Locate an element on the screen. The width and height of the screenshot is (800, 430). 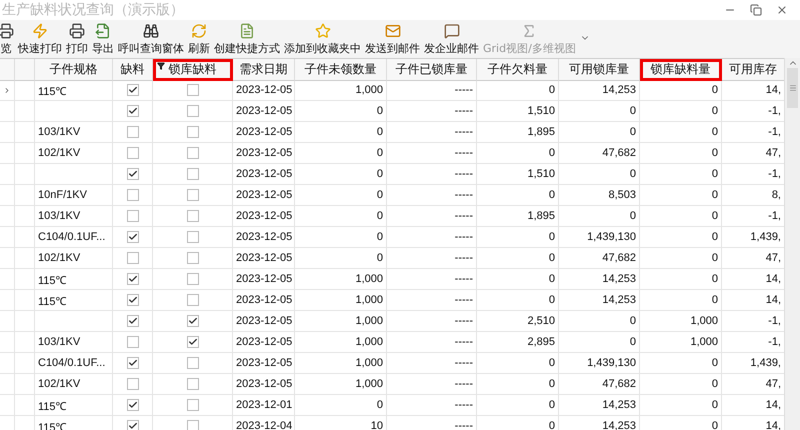
column-header: 可用锁库量 is located at coordinates (599, 70).